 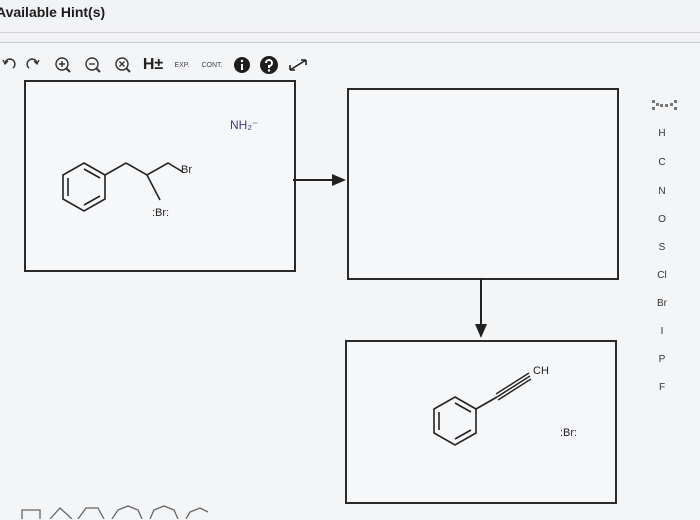 I want to click on expand-label: EXP., so click(x=182, y=65).